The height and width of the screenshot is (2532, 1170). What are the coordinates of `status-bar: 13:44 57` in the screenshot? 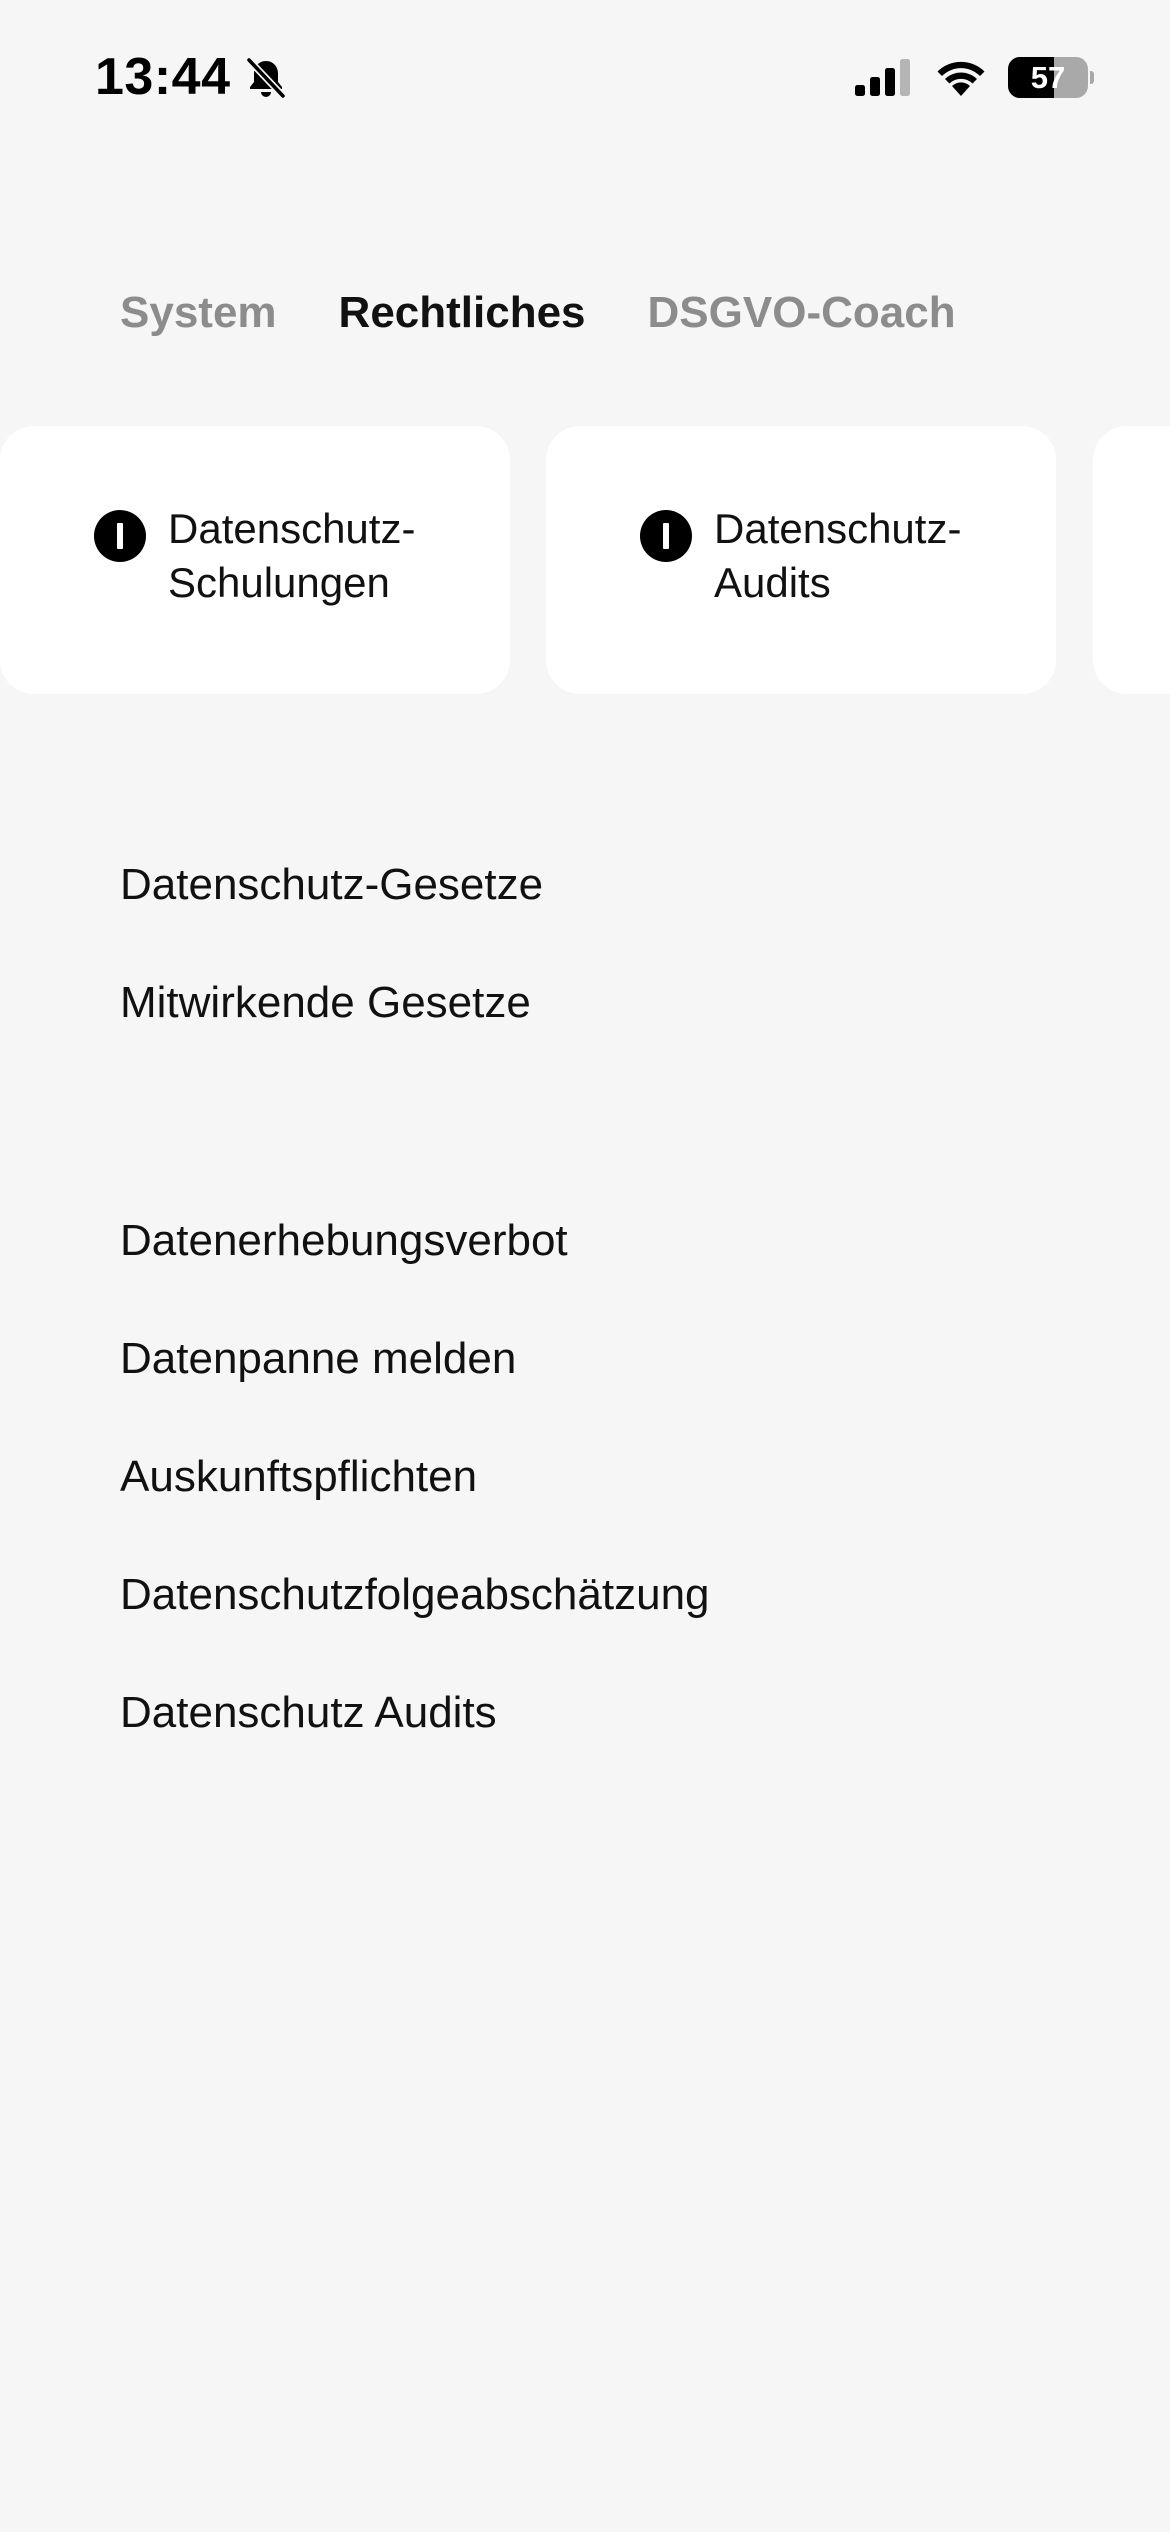 It's located at (585, 75).